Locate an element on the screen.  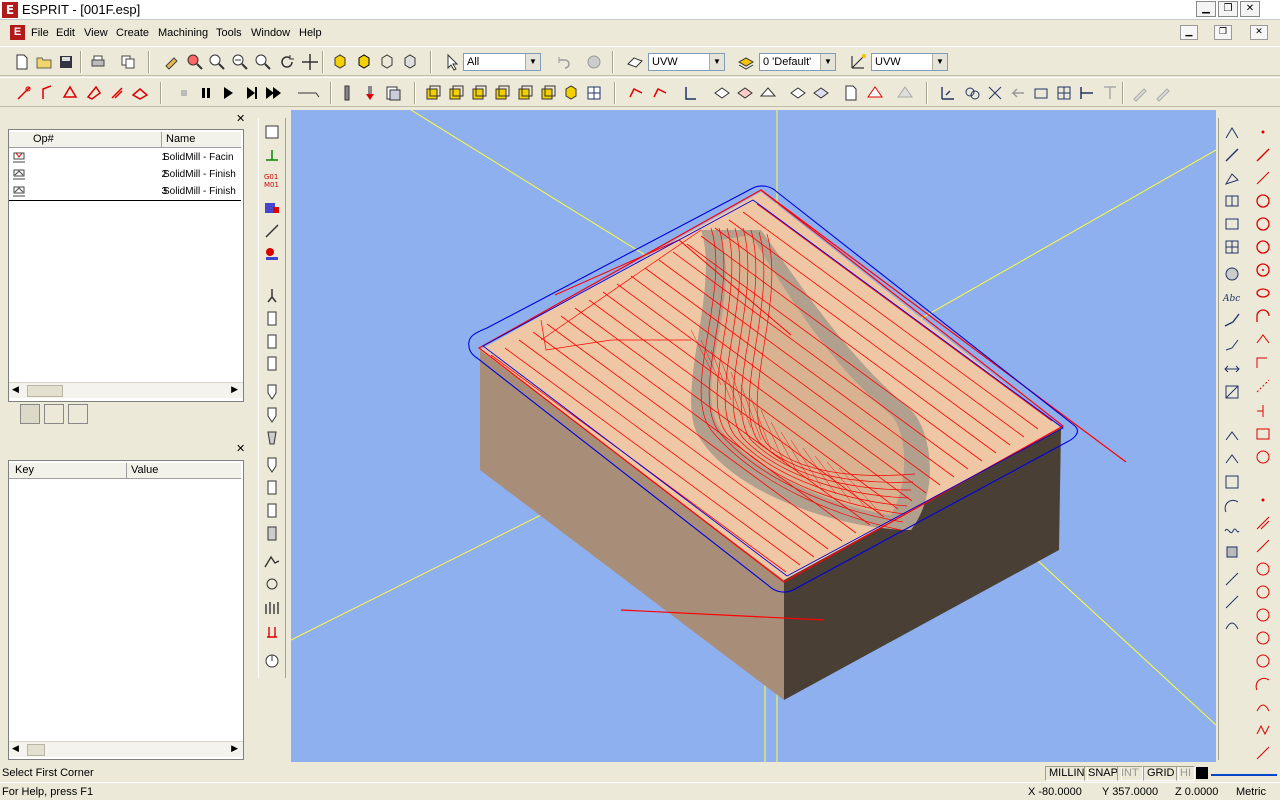
helix-icon is located at coordinates (1263, 730).